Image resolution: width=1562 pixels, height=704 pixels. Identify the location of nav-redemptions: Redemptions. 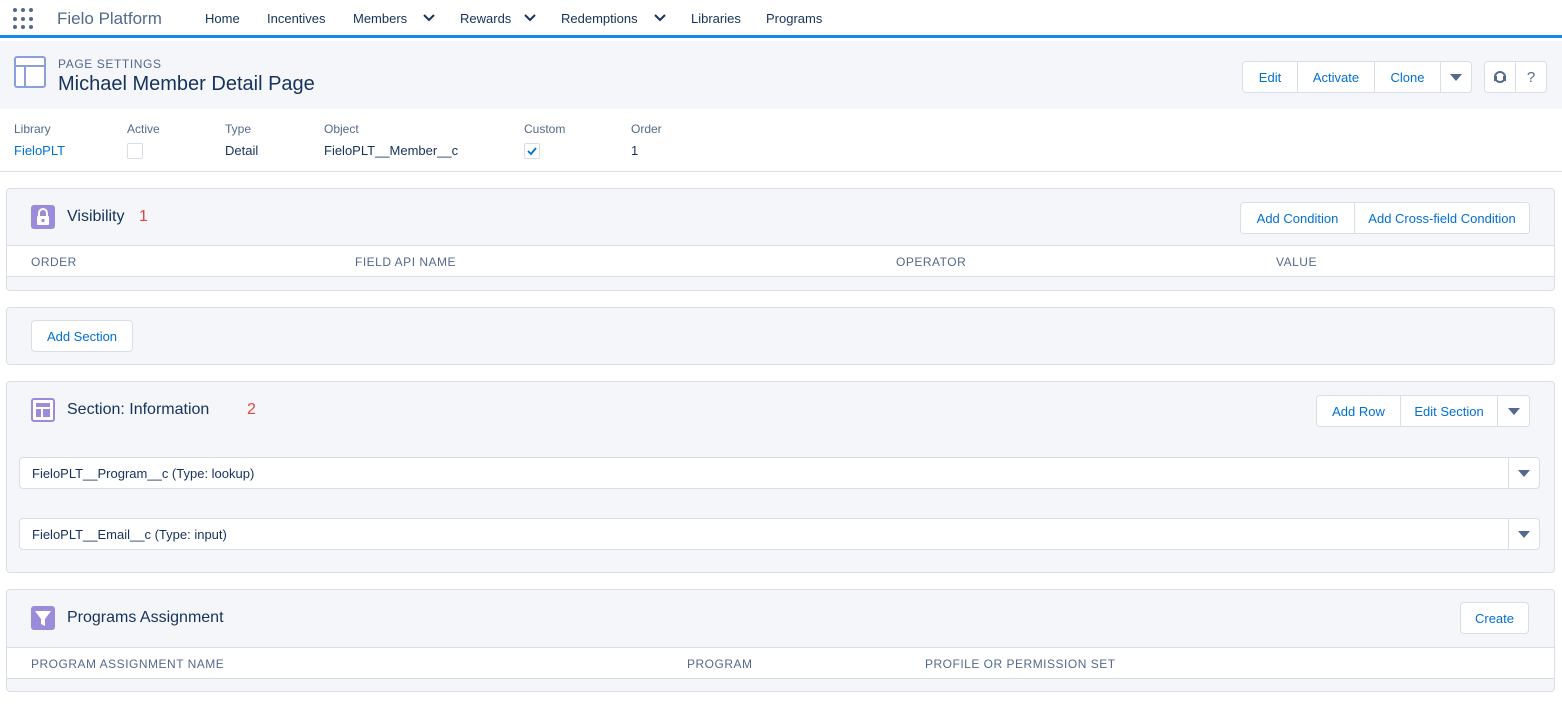
(599, 18).